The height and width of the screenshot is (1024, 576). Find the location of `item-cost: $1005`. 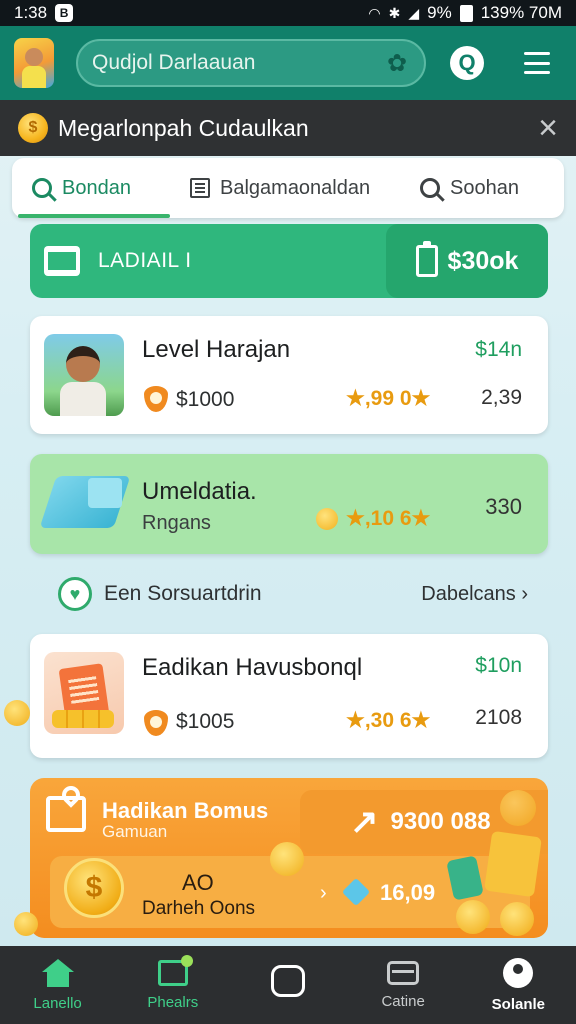

item-cost: $1005 is located at coordinates (205, 721).